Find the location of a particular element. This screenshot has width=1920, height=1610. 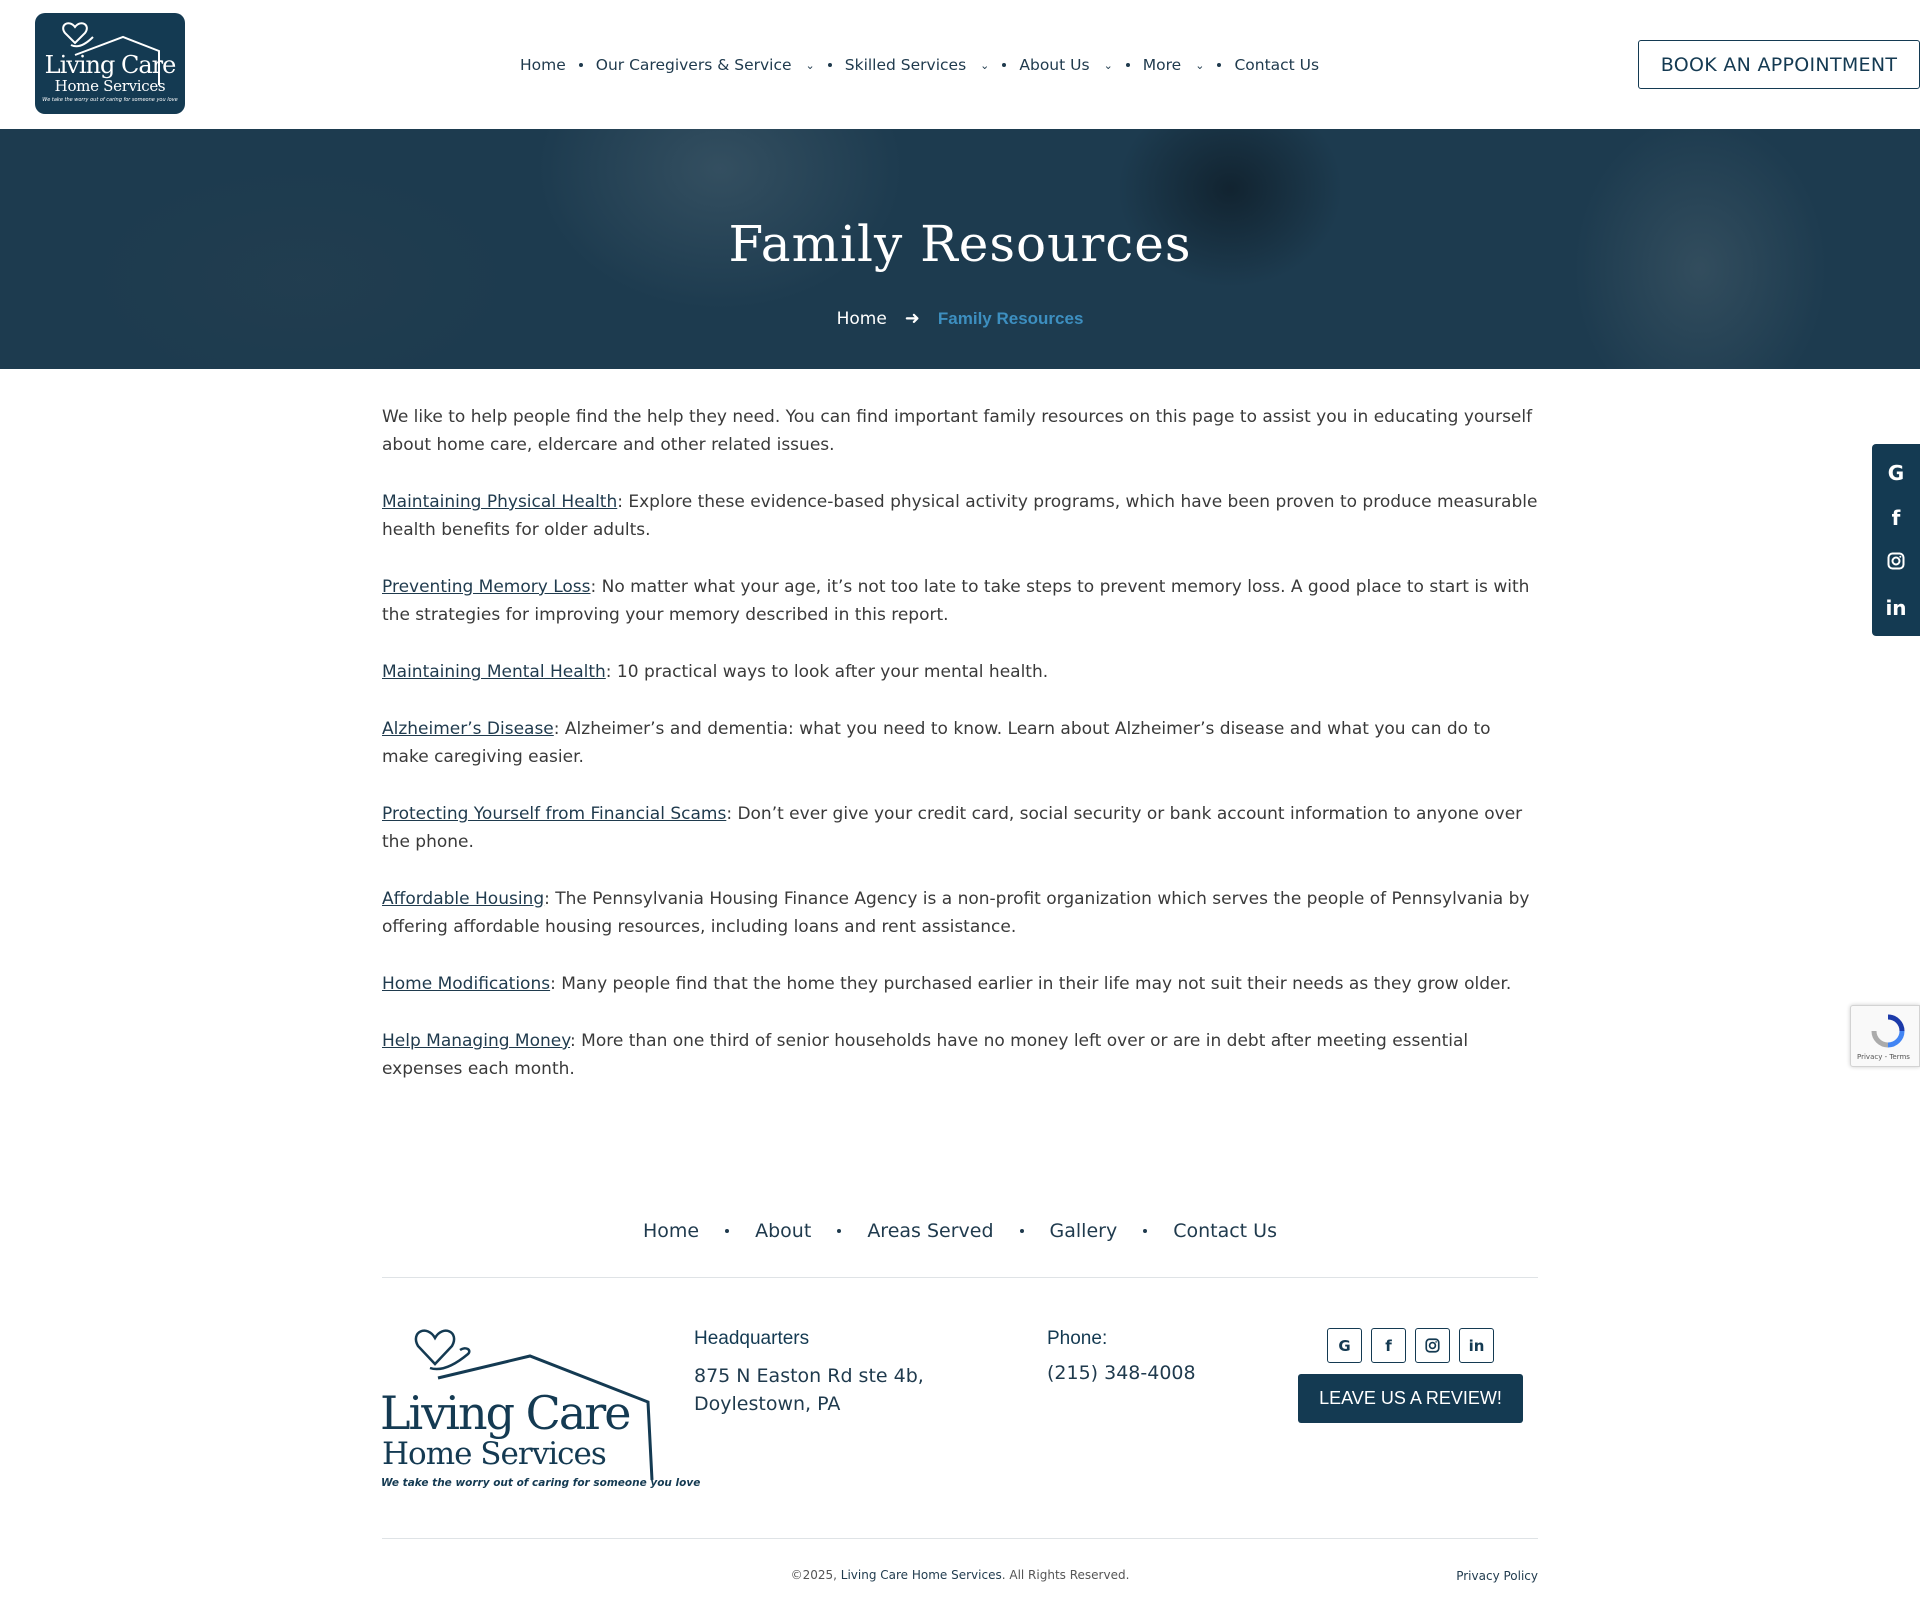

arrow-right-icon: ➜ is located at coordinates (912, 318).